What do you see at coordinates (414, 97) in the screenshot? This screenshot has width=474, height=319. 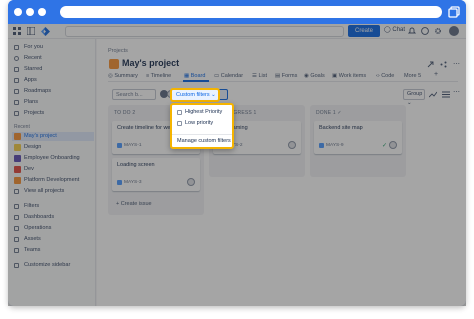 I see `group-button: Group ⌄` at bounding box center [414, 97].